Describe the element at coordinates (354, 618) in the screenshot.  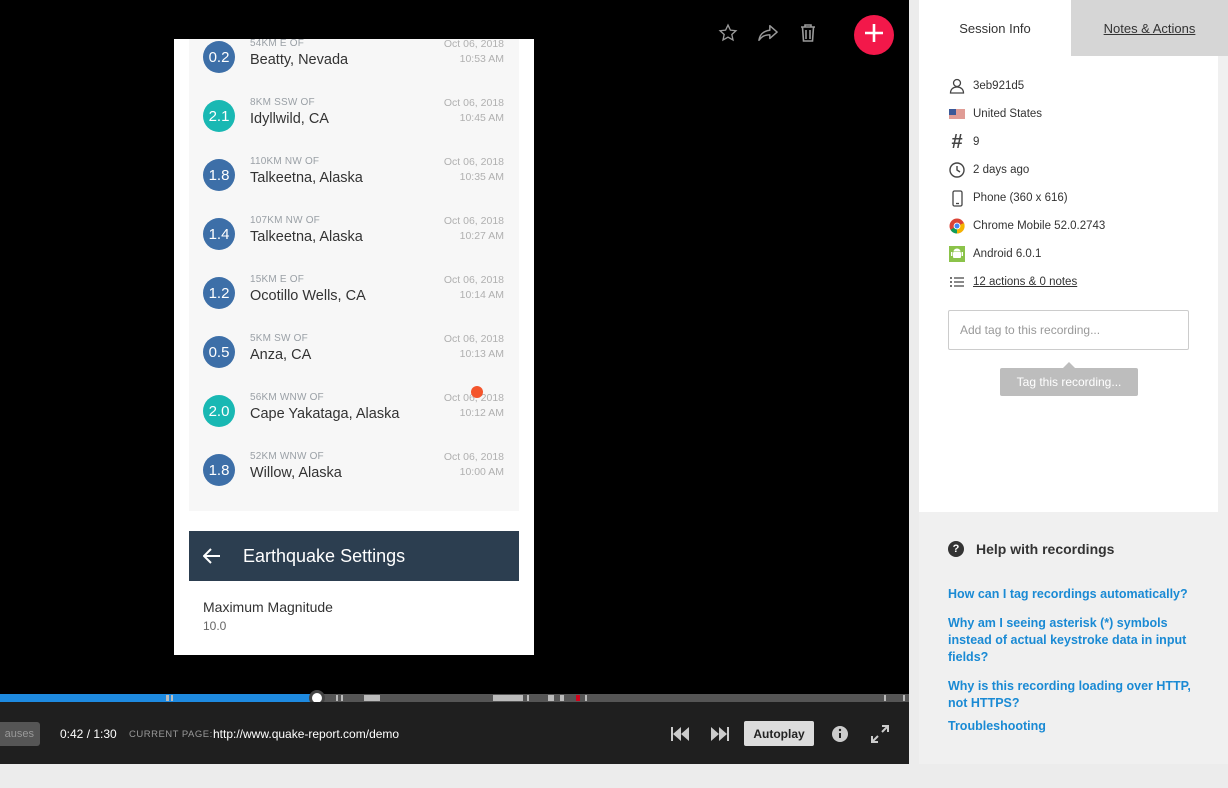
I see `max-magnitude-setting: Maximum Magnitude 10.0` at that location.